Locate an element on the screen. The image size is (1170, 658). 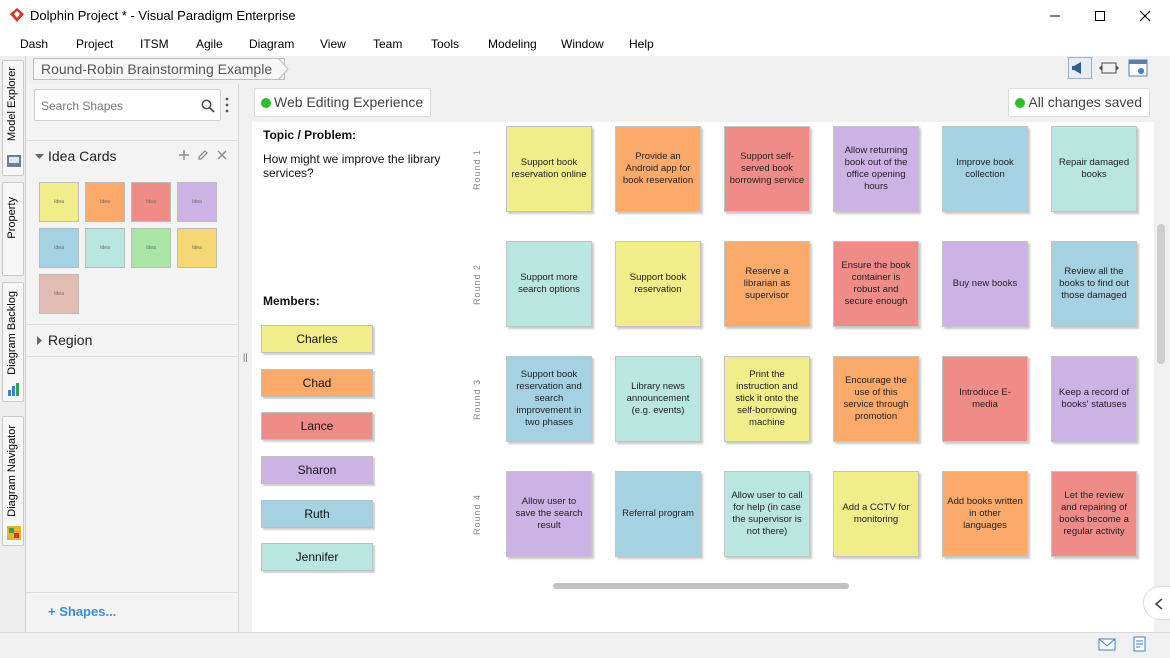
minimize-icon is located at coordinates (1055, 16).